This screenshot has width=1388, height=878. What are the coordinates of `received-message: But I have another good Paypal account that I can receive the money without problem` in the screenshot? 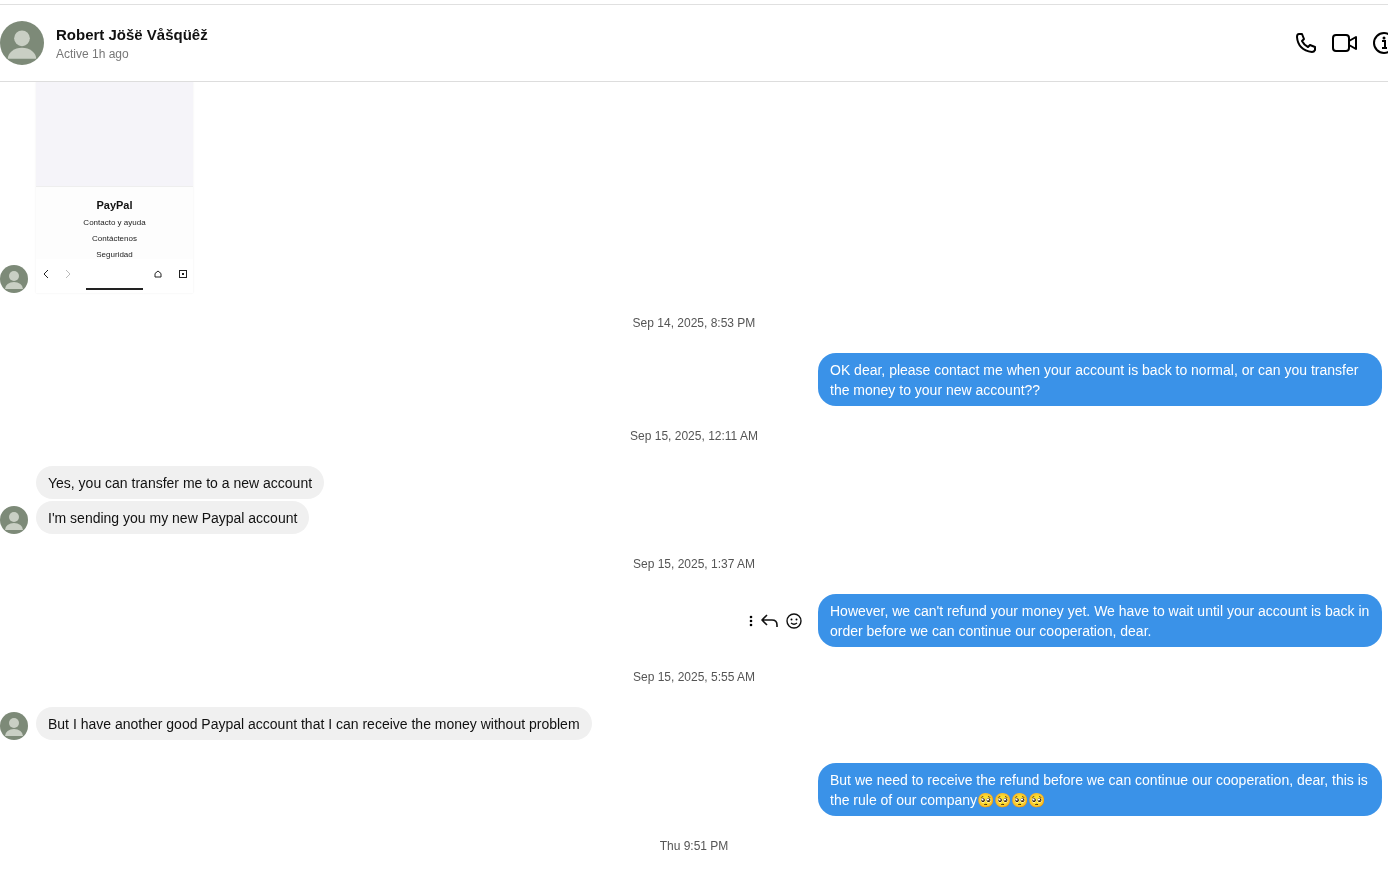 It's located at (314, 723).